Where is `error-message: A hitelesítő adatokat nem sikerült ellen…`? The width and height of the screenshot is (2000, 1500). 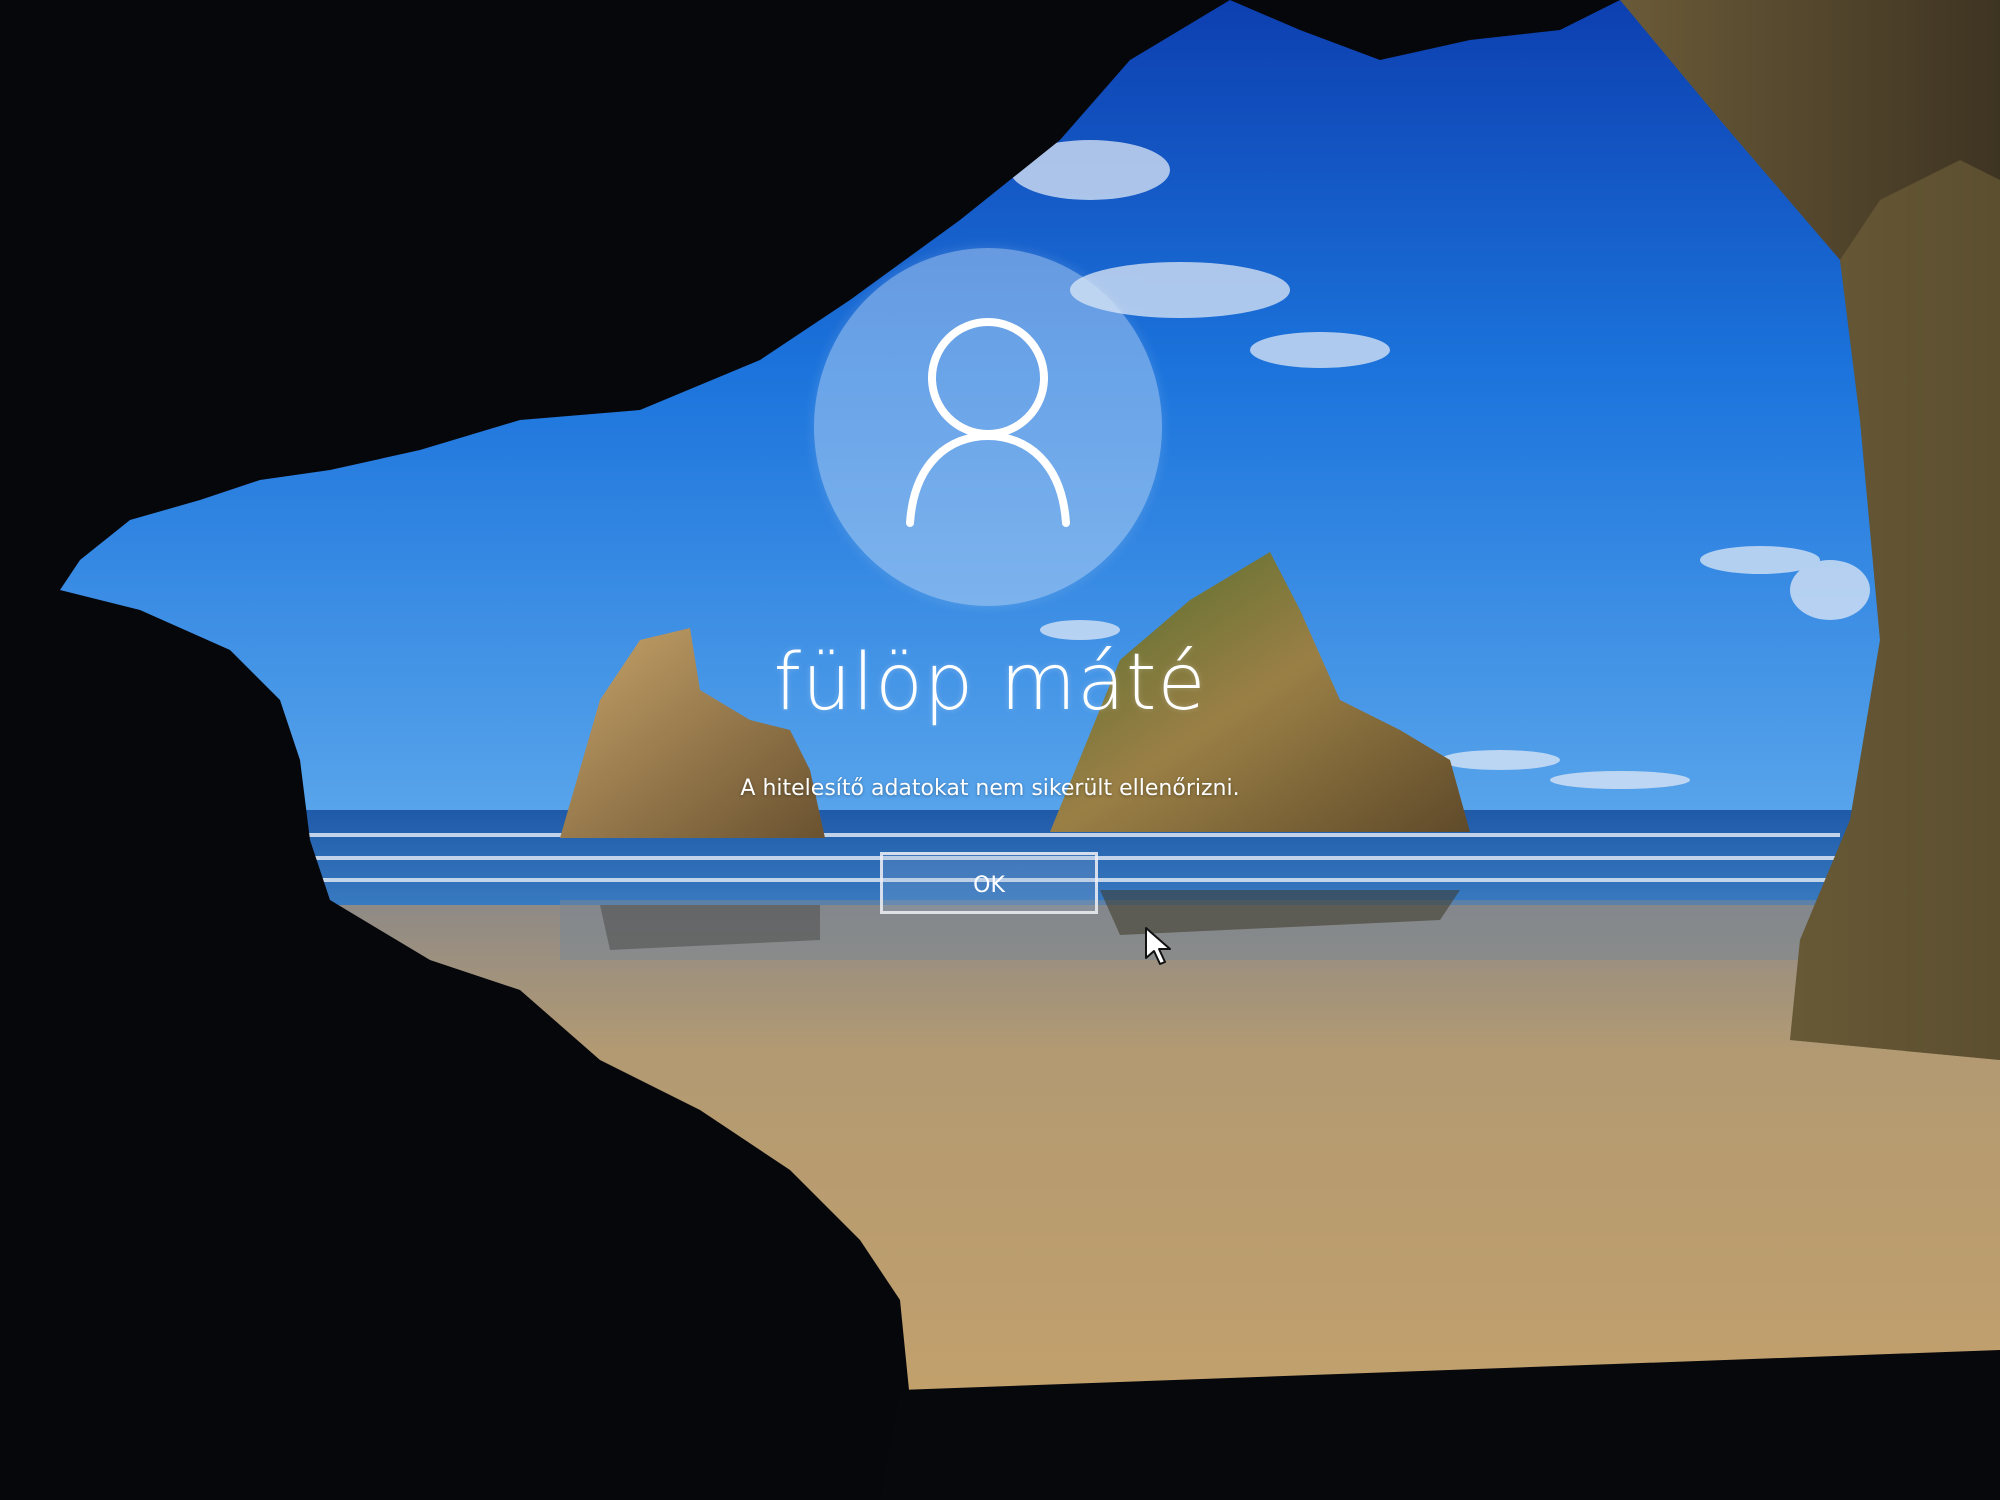 error-message: A hitelesítő adatokat nem sikerült ellen… is located at coordinates (990, 788).